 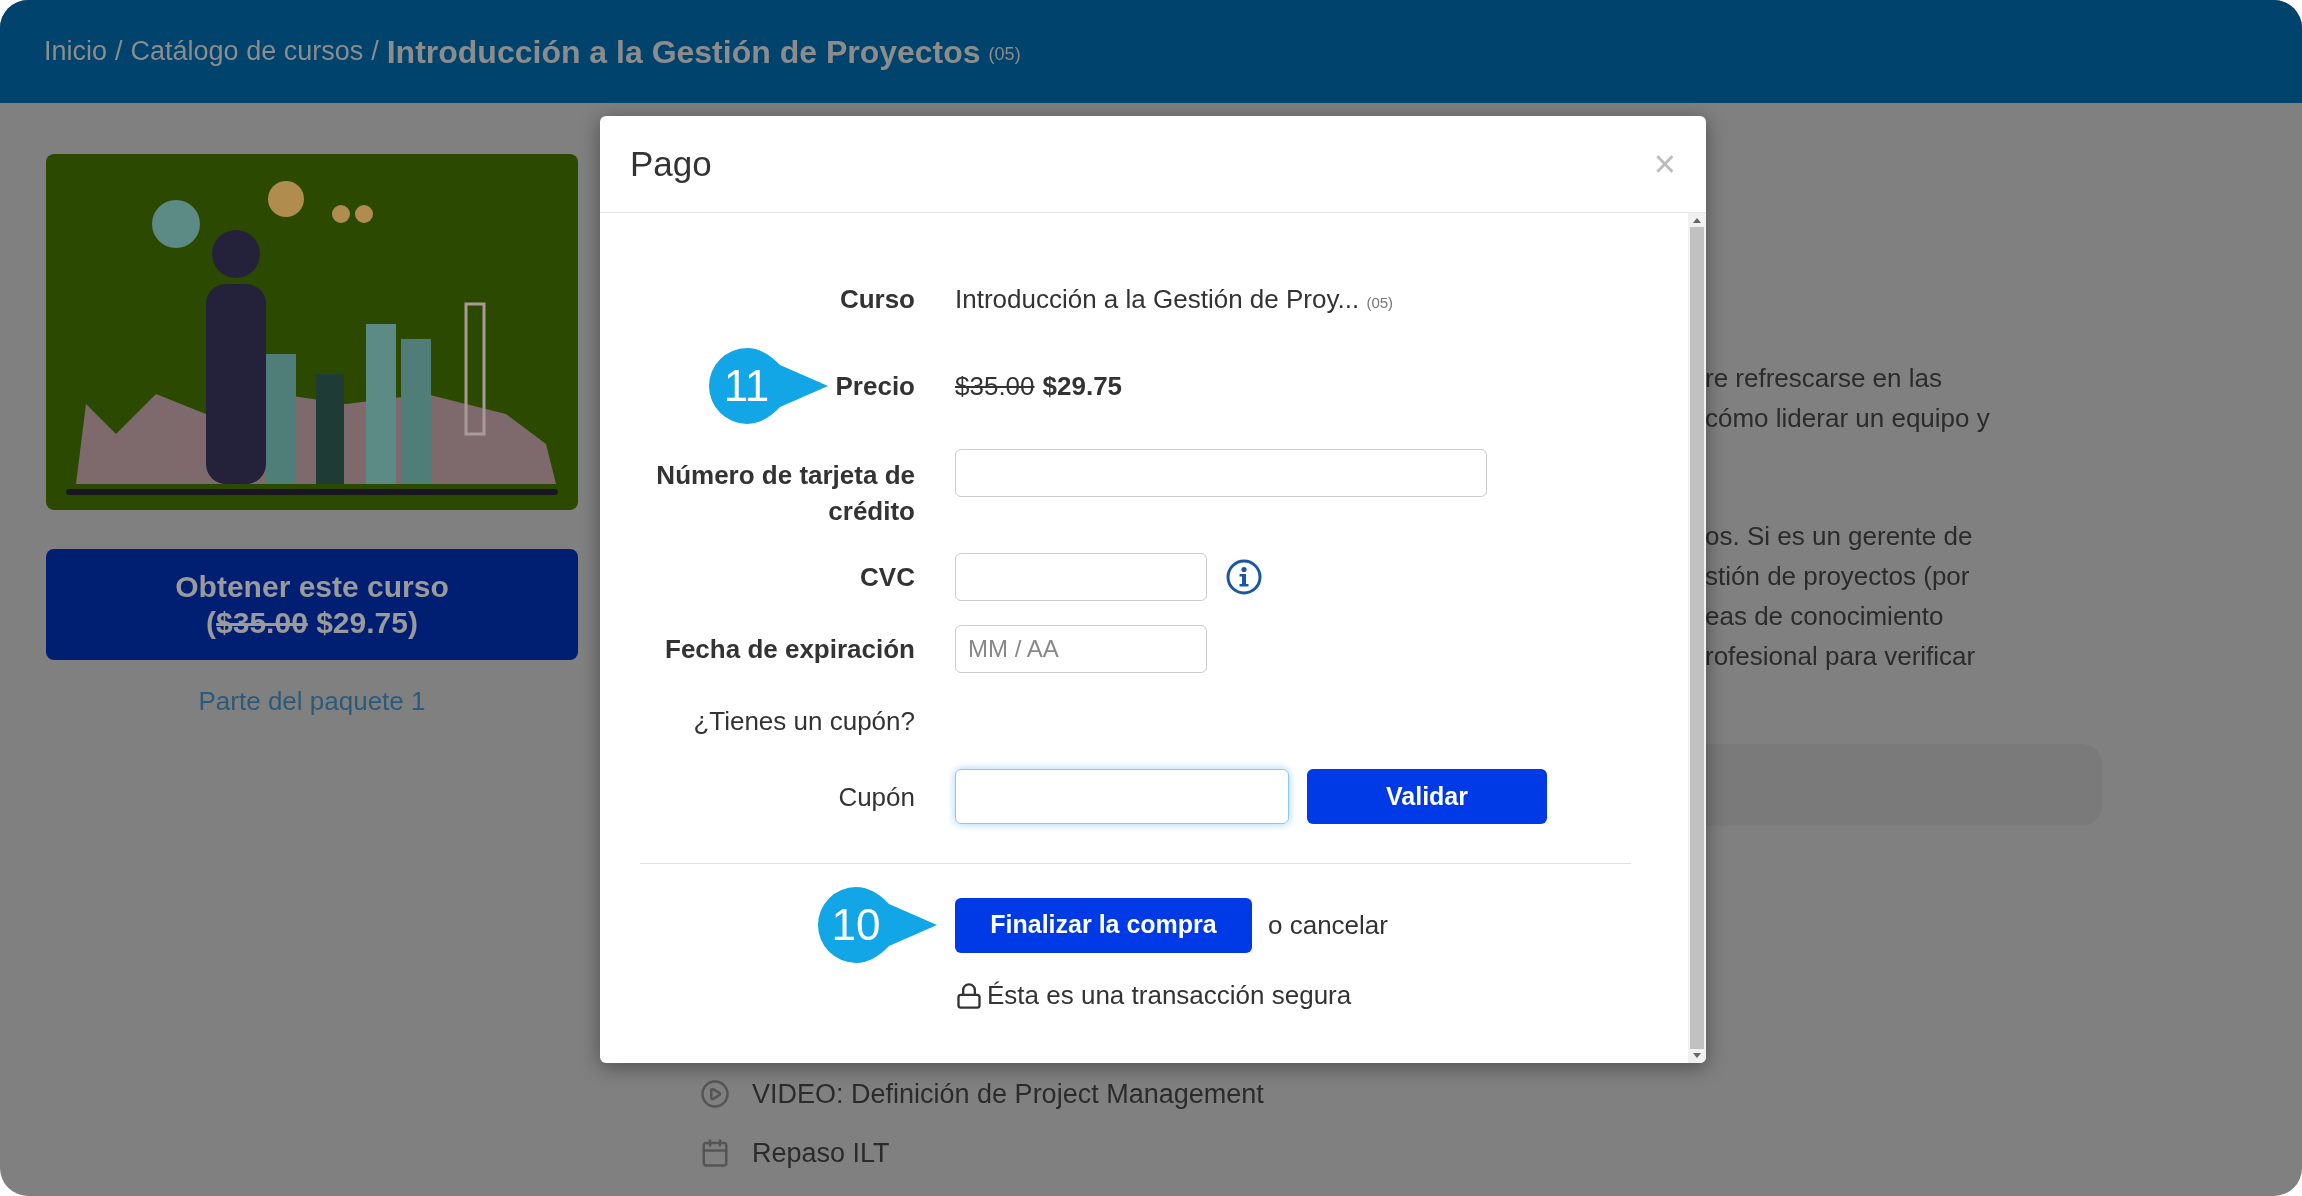 I want to click on validate-button: Validar, so click(x=1427, y=796).